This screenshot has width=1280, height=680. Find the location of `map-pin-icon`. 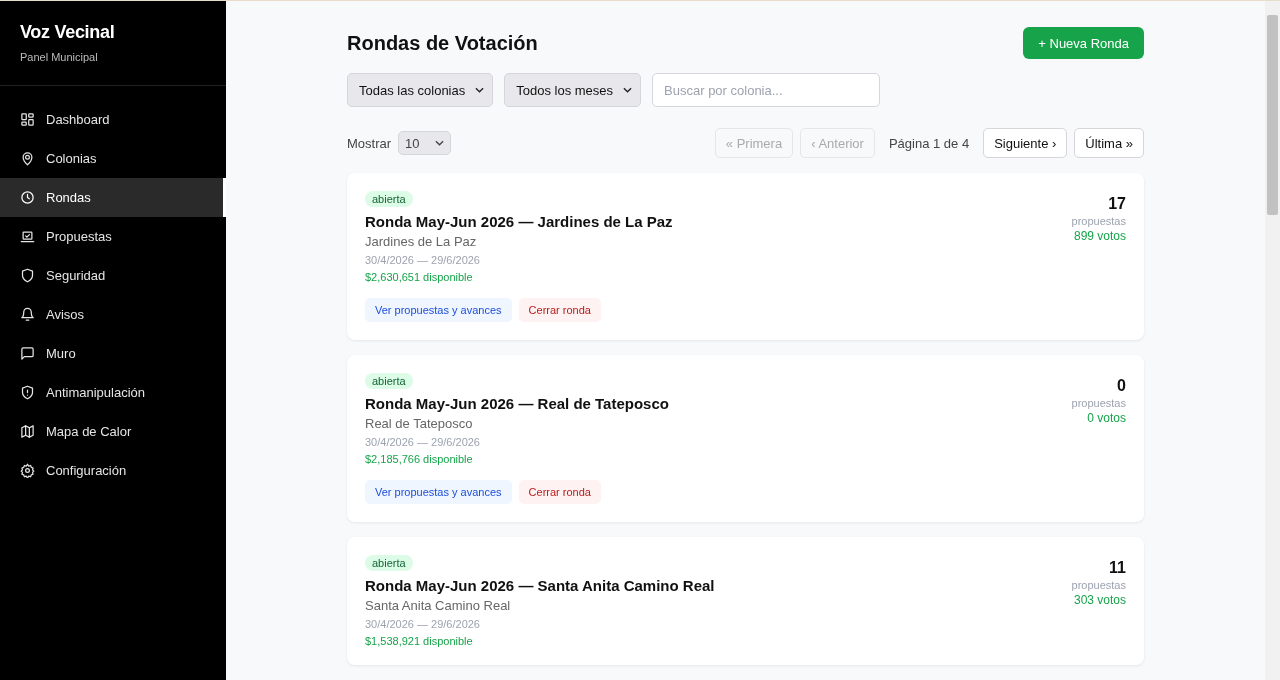

map-pin-icon is located at coordinates (27, 158).